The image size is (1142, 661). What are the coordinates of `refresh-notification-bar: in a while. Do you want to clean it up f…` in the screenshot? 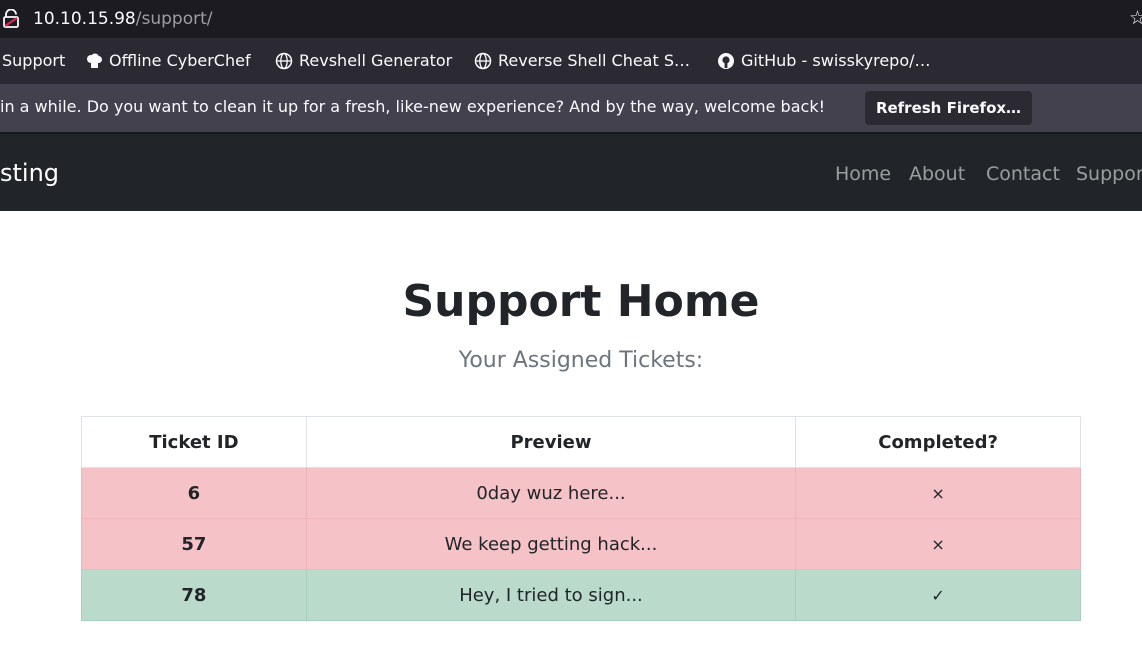 It's located at (571, 108).